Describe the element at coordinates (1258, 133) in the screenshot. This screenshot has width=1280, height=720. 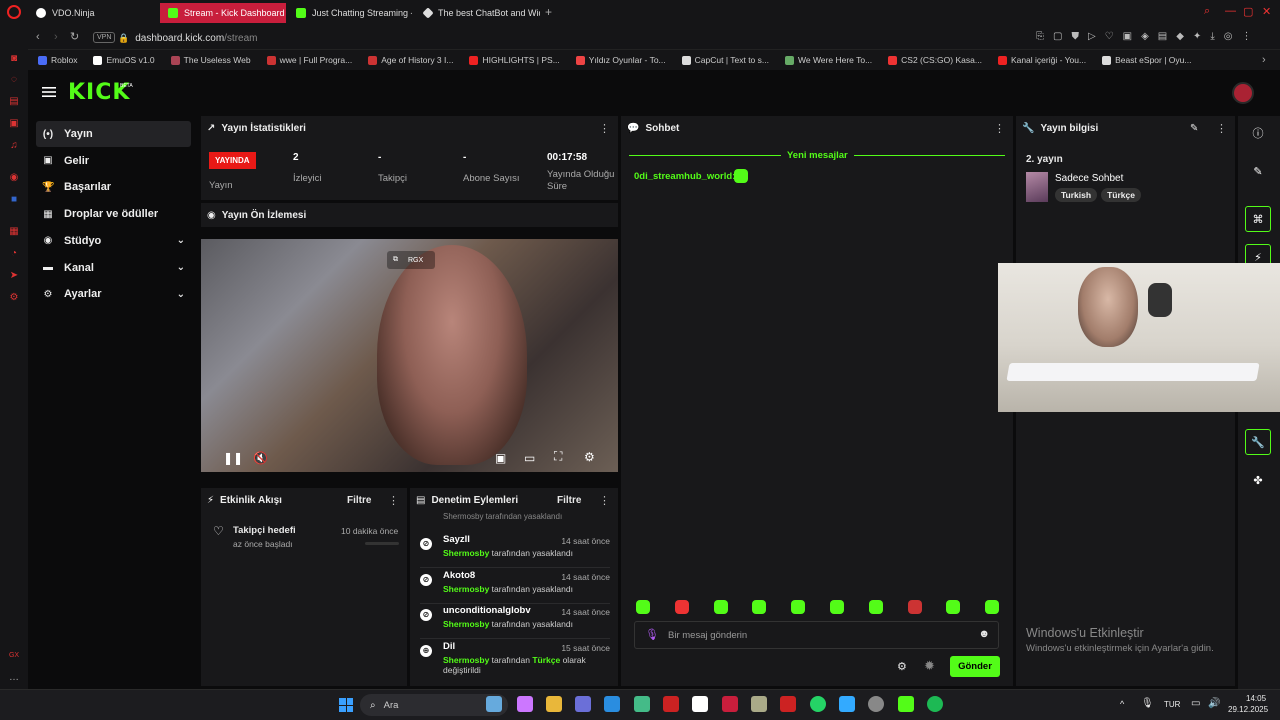
I see `info-icon: ⓘ` at that location.